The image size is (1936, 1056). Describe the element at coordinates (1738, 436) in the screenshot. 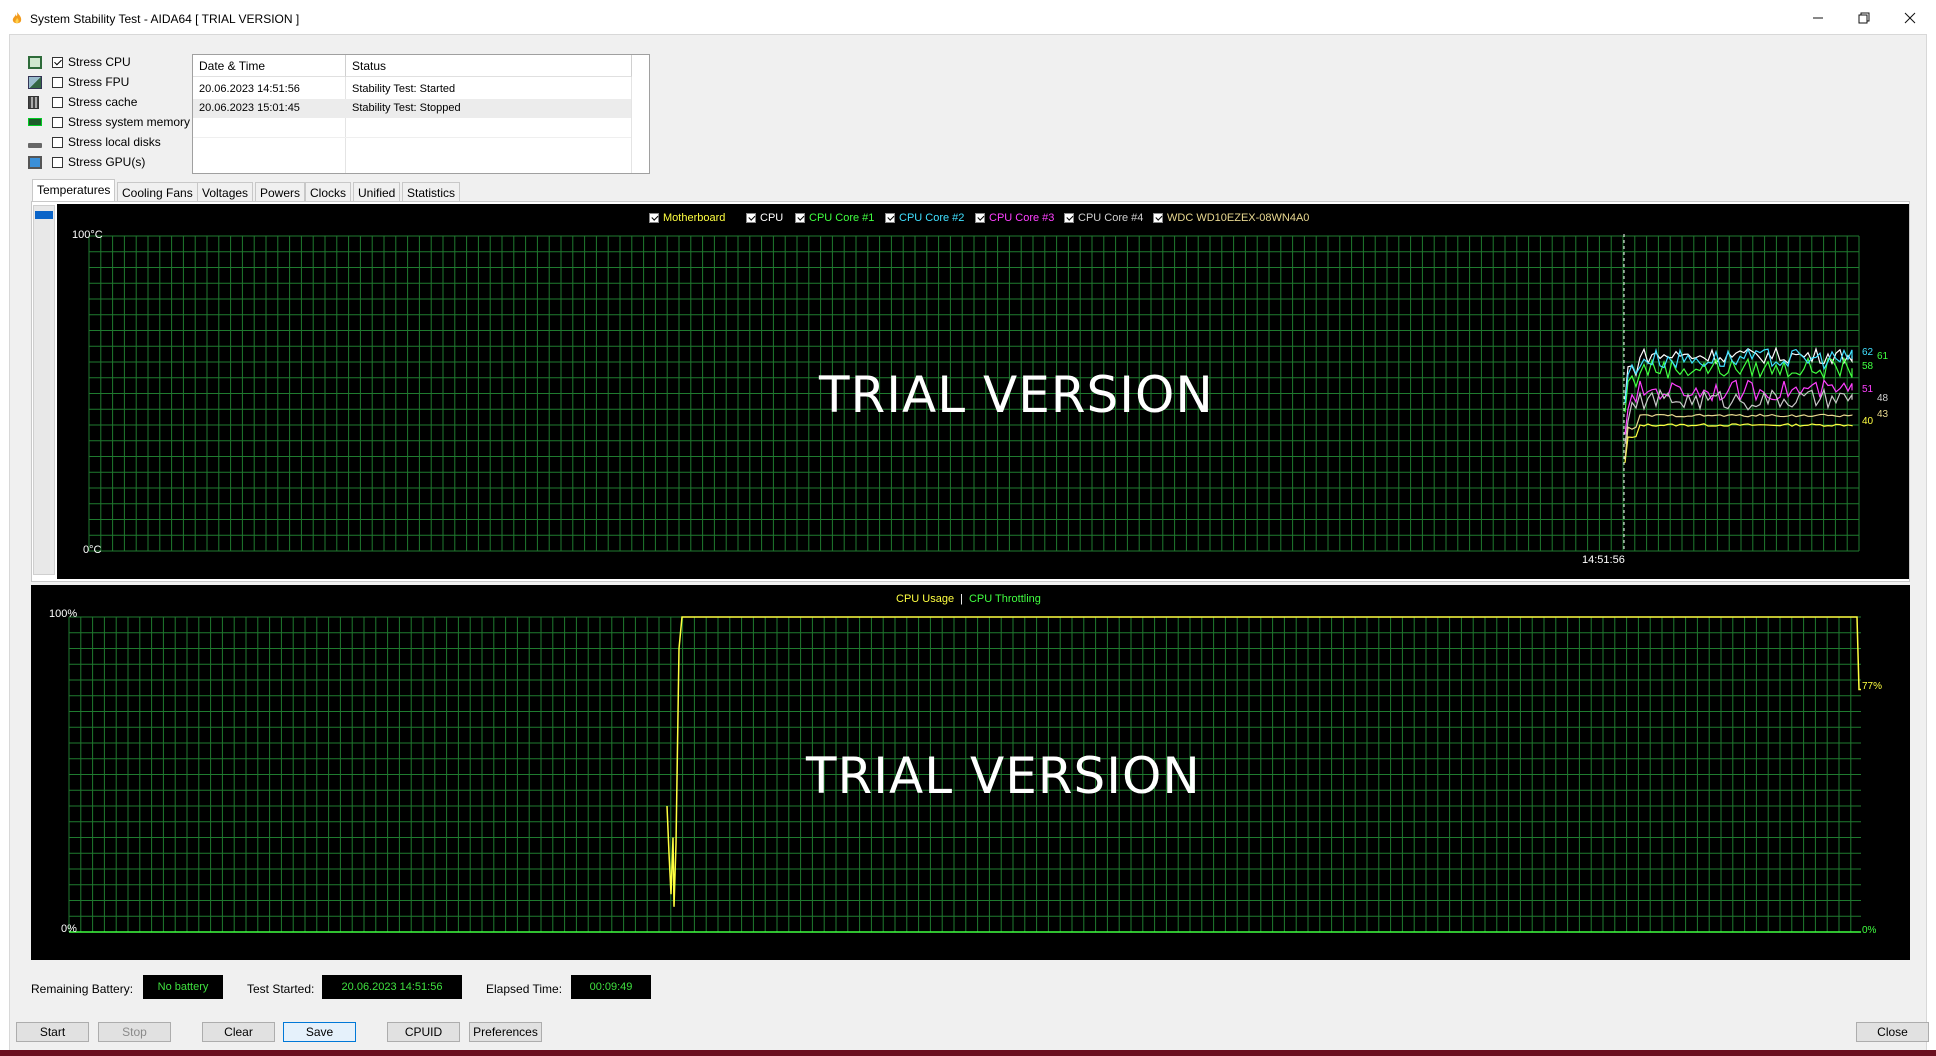

I see `series-disk` at that location.